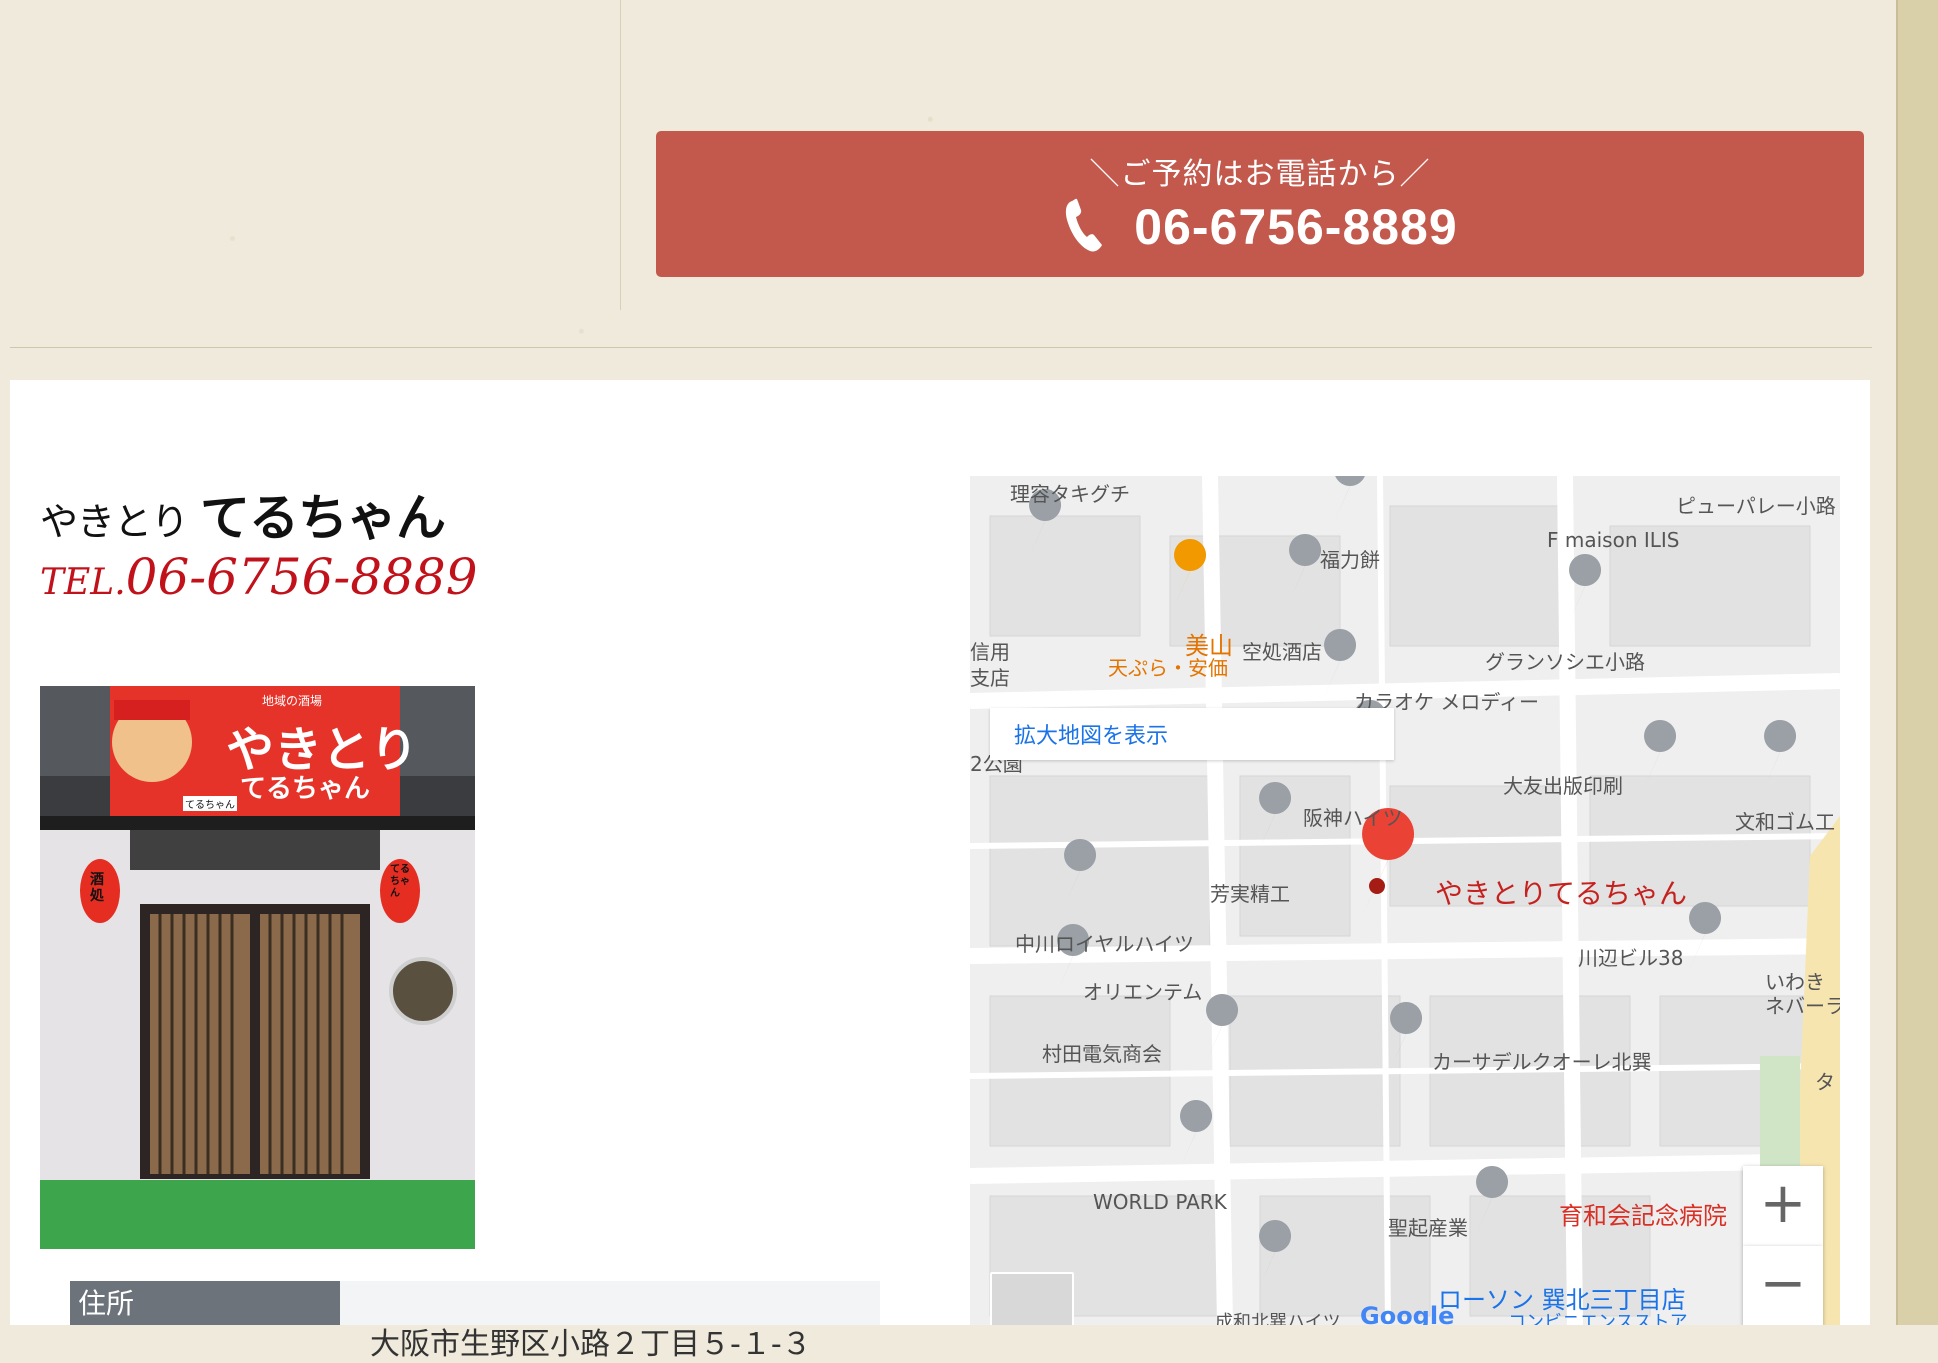 This screenshot has width=1938, height=1363. What do you see at coordinates (1160, 1202) in the screenshot?
I see `map-place-label: WORLD PARK` at bounding box center [1160, 1202].